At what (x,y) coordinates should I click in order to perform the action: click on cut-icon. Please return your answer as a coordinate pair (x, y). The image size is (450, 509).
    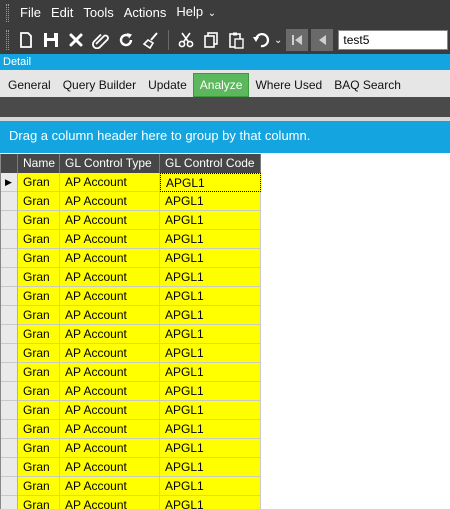
    Looking at the image, I should click on (186, 40).